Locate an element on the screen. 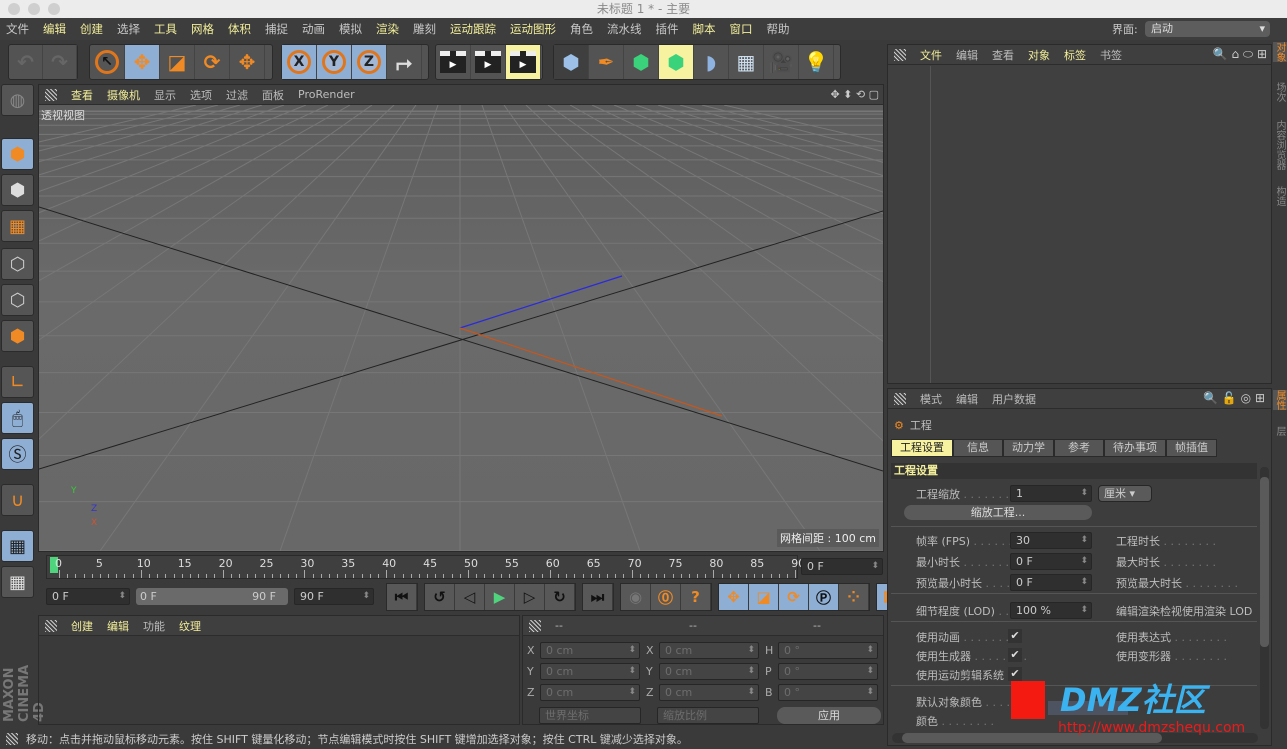 This screenshot has width=1287, height=749. menu-item: 帮助 is located at coordinates (778, 29).